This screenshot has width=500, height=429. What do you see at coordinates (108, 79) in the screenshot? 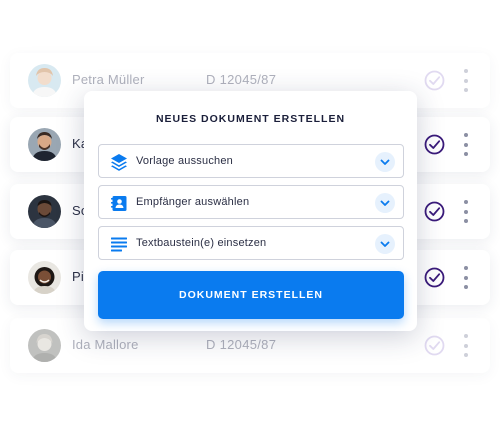
I see `row-name: Petra Müller` at bounding box center [108, 79].